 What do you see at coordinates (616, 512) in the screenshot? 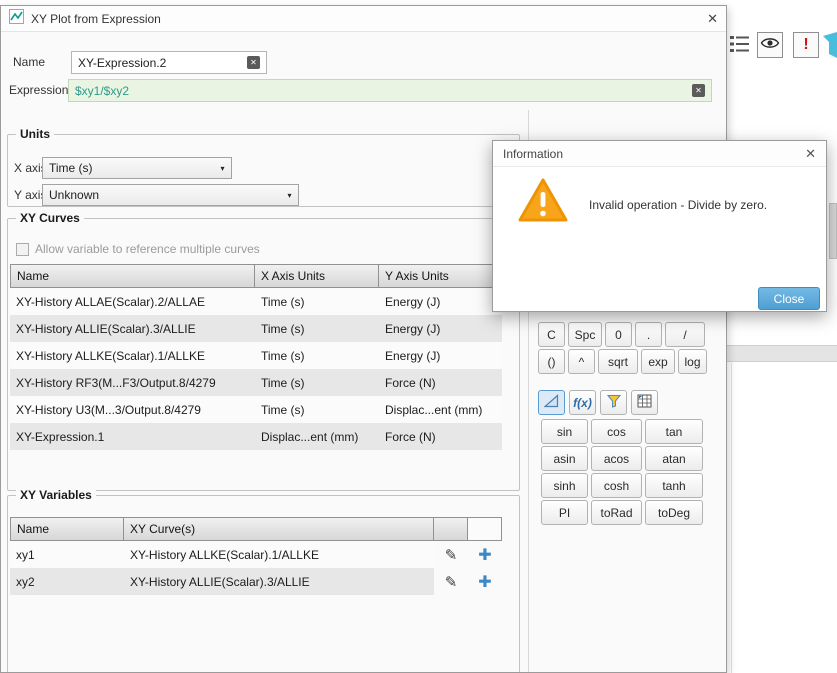
I see `calc-torad-button: toRad` at bounding box center [616, 512].